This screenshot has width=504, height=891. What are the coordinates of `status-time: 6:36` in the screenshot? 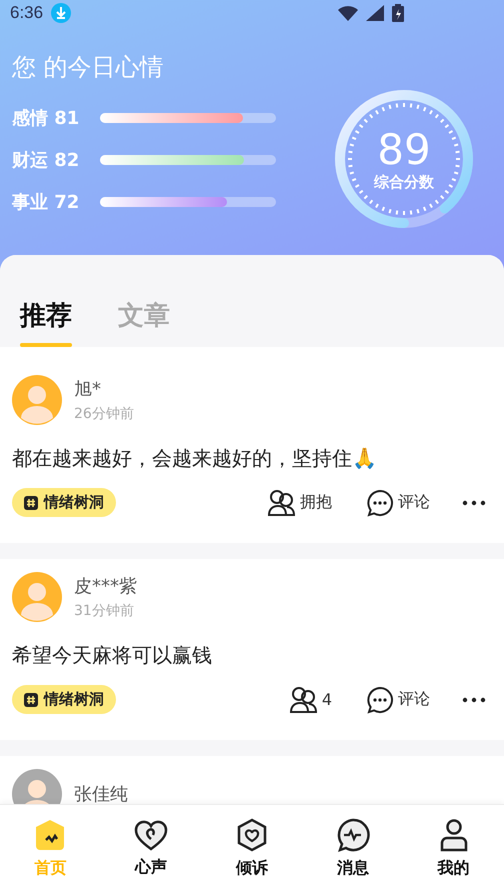 It's located at (27, 12).